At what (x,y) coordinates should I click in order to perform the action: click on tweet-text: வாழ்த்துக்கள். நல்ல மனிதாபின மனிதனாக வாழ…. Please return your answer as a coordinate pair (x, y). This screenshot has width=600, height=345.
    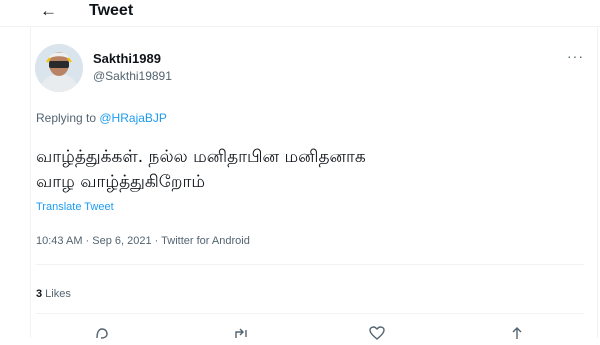
    Looking at the image, I should click on (306, 170).